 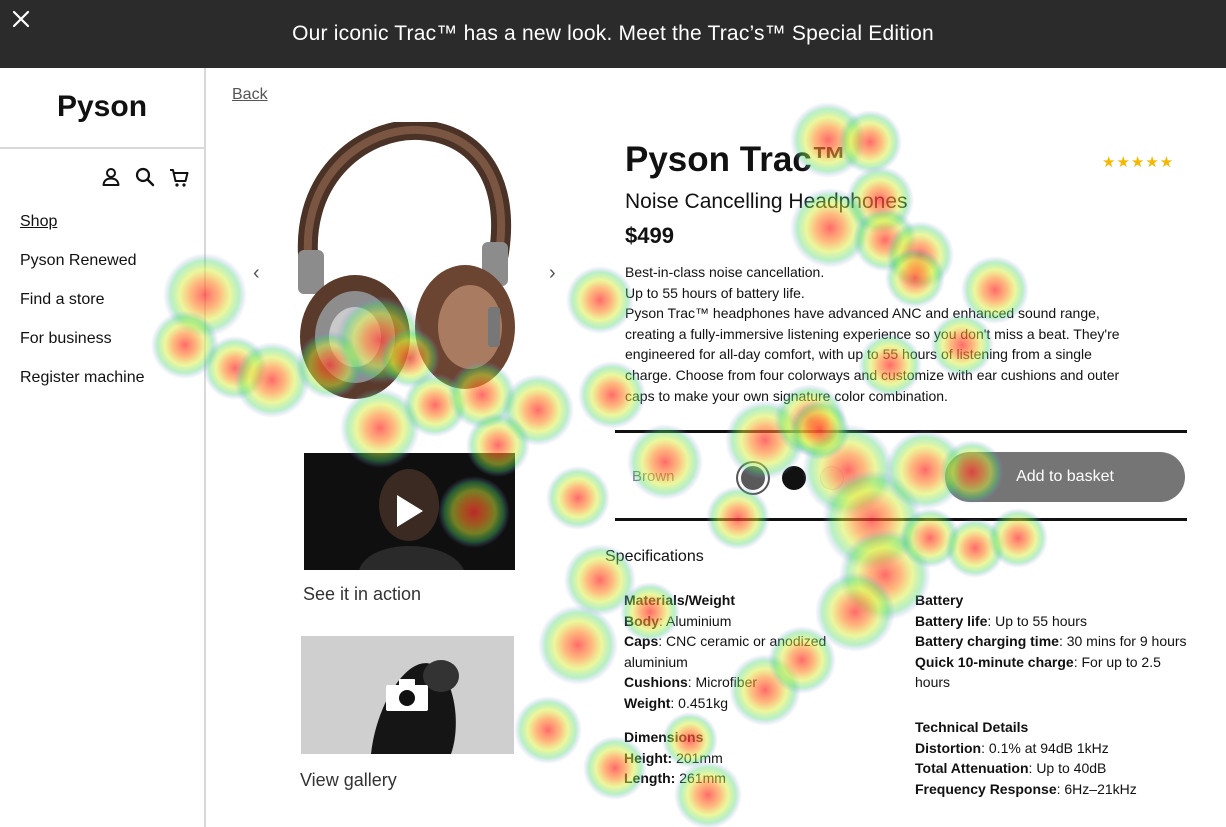 What do you see at coordinates (1001, 620) in the screenshot?
I see `spec-row: Battery life: Up to 55 hours` at bounding box center [1001, 620].